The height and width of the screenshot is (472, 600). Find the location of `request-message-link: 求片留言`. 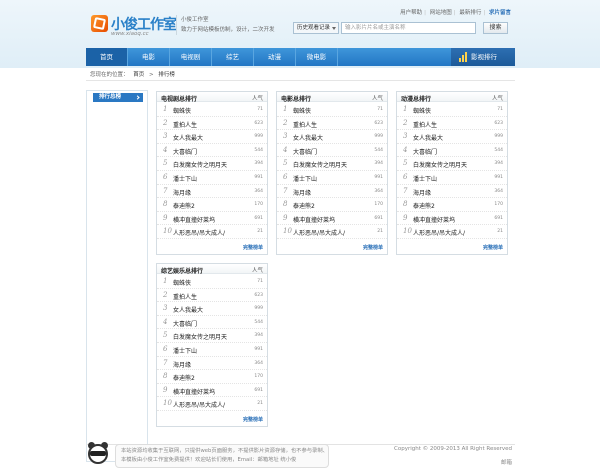

request-message-link: 求片留言 is located at coordinates (500, 13).